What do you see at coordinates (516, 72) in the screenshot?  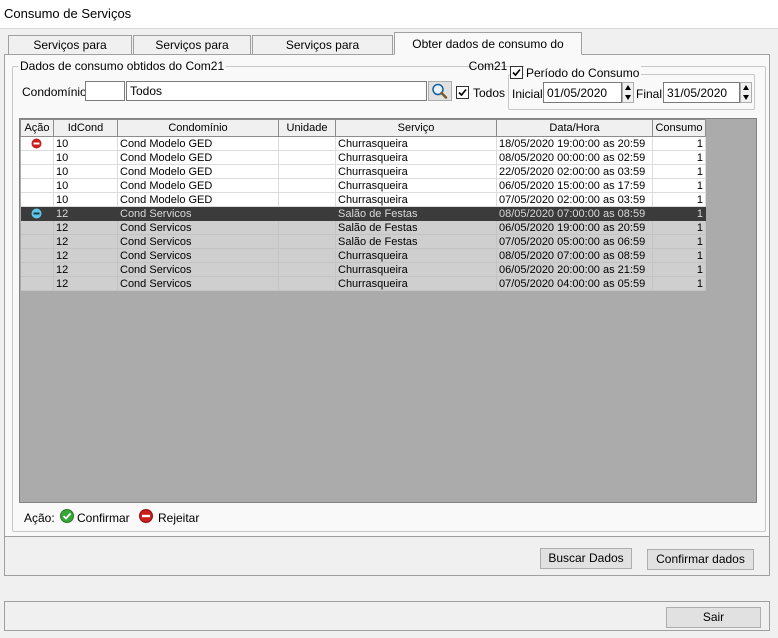 I see `periodo-checkbox` at bounding box center [516, 72].